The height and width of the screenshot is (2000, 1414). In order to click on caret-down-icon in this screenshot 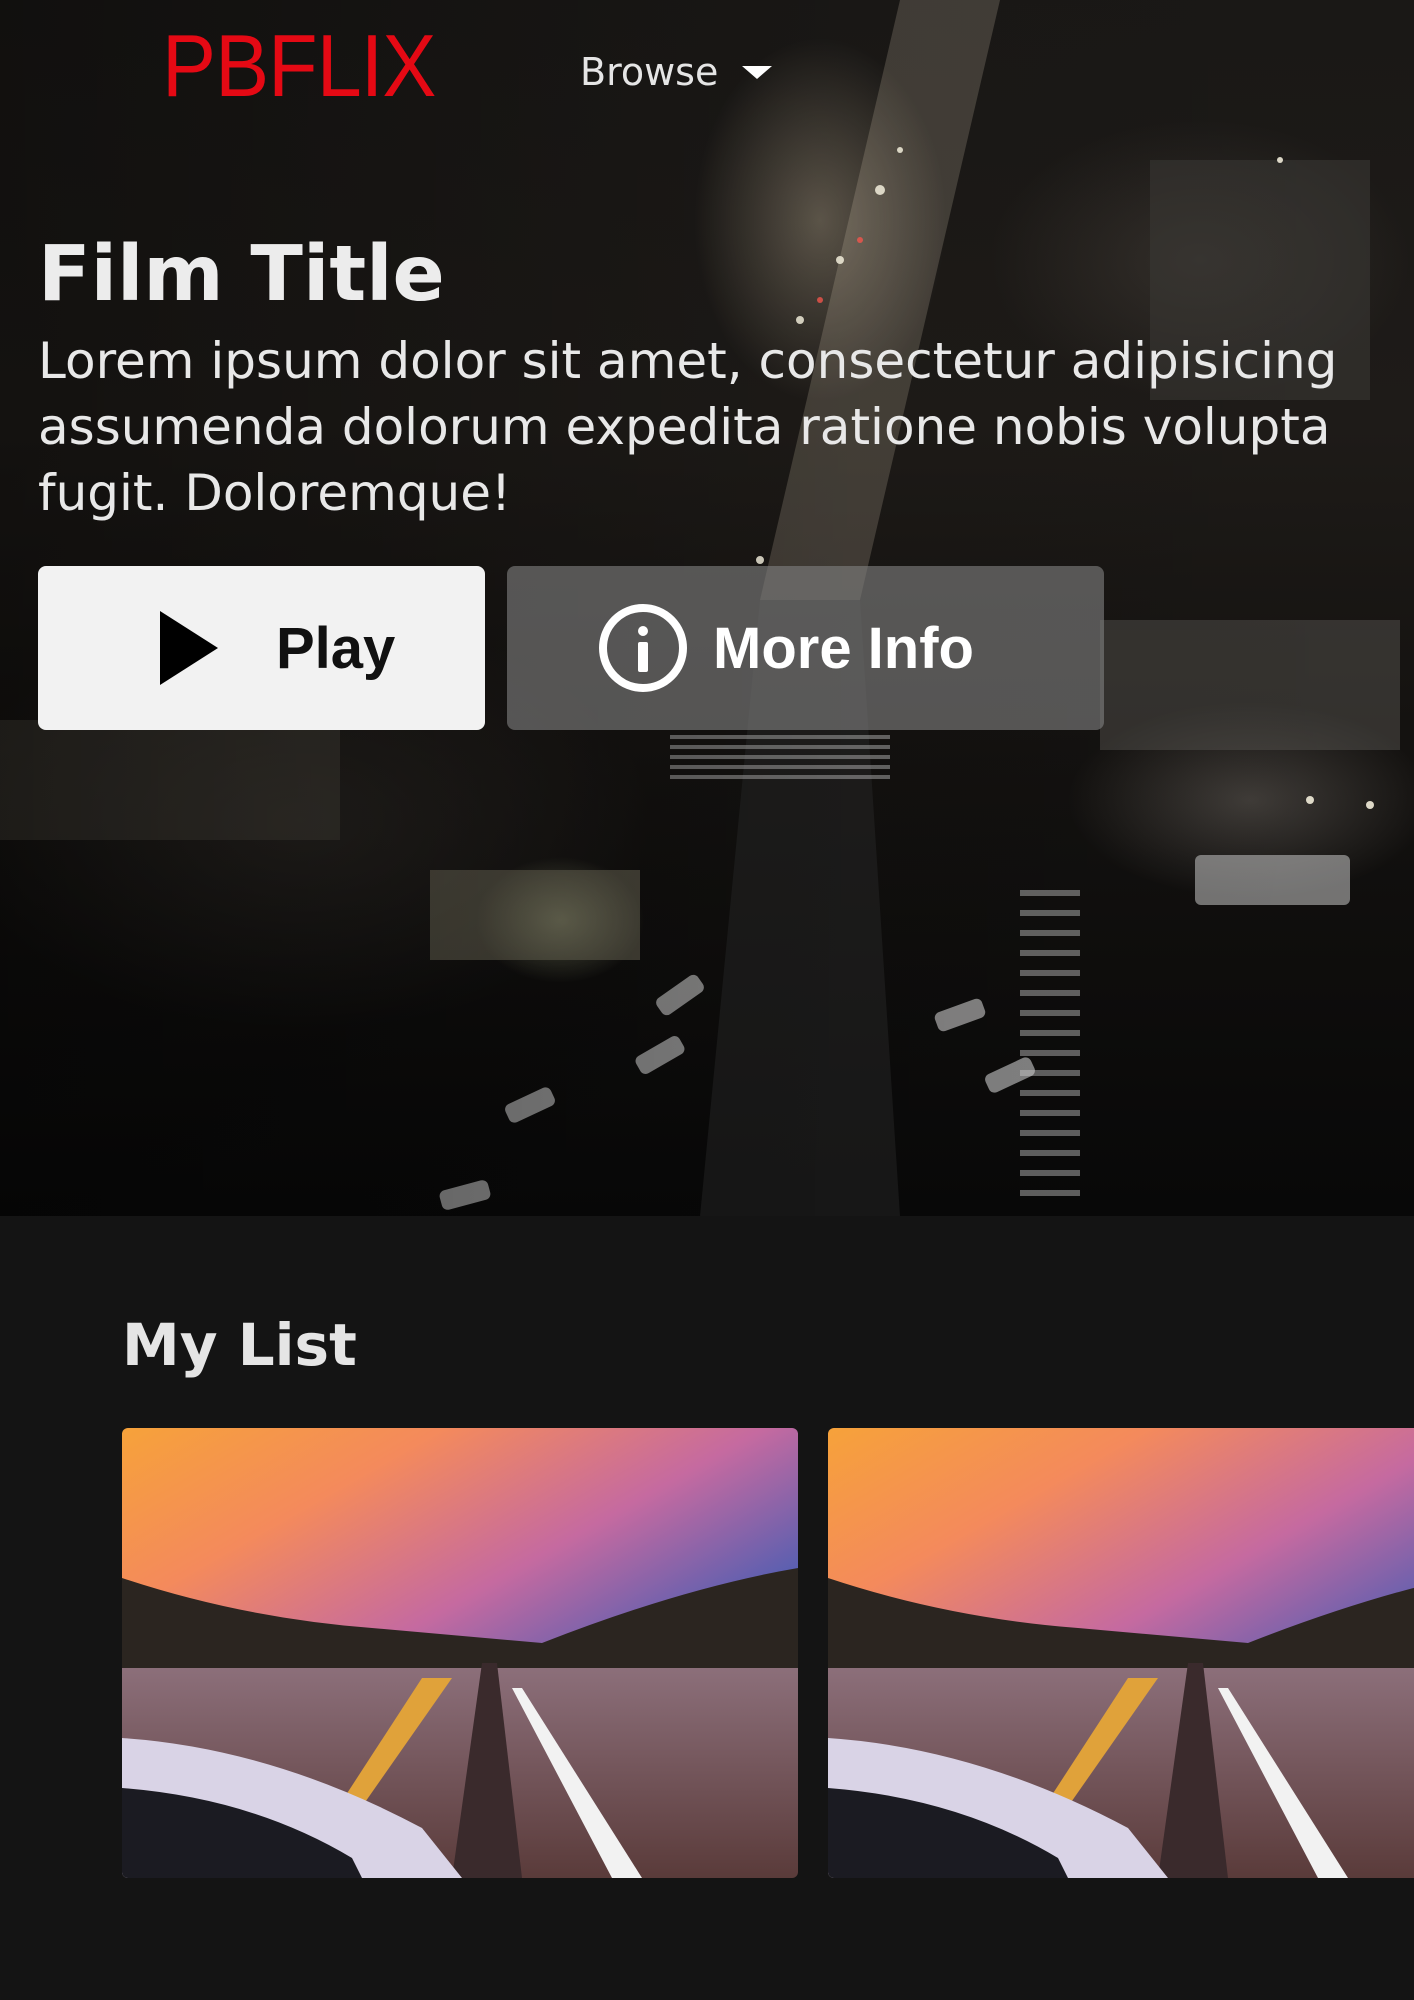, I will do `click(757, 72)`.